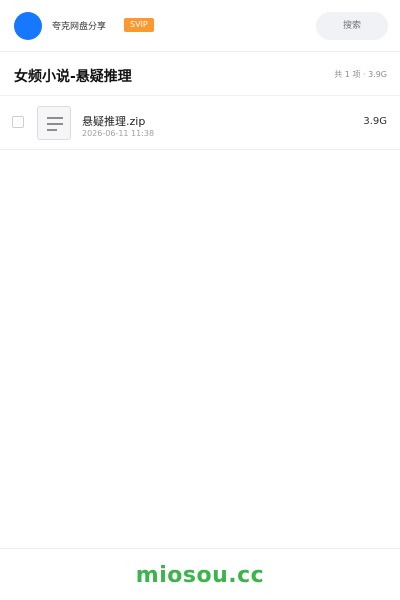 The width and height of the screenshot is (400, 600). What do you see at coordinates (200, 74) in the screenshot?
I see `folder-header: 女频小说-悬疑推理 共 1 项 · 3.9G` at bounding box center [200, 74].